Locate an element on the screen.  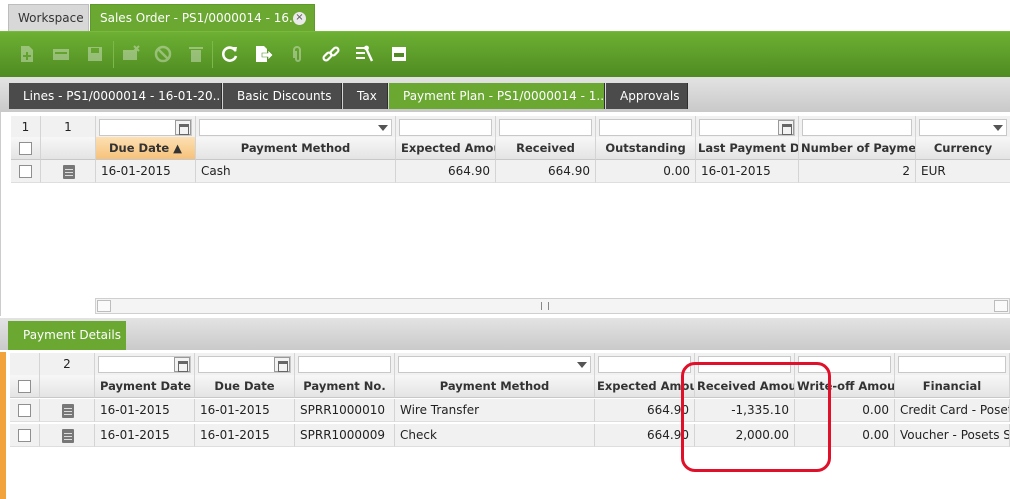
refresh-icon is located at coordinates (230, 54).